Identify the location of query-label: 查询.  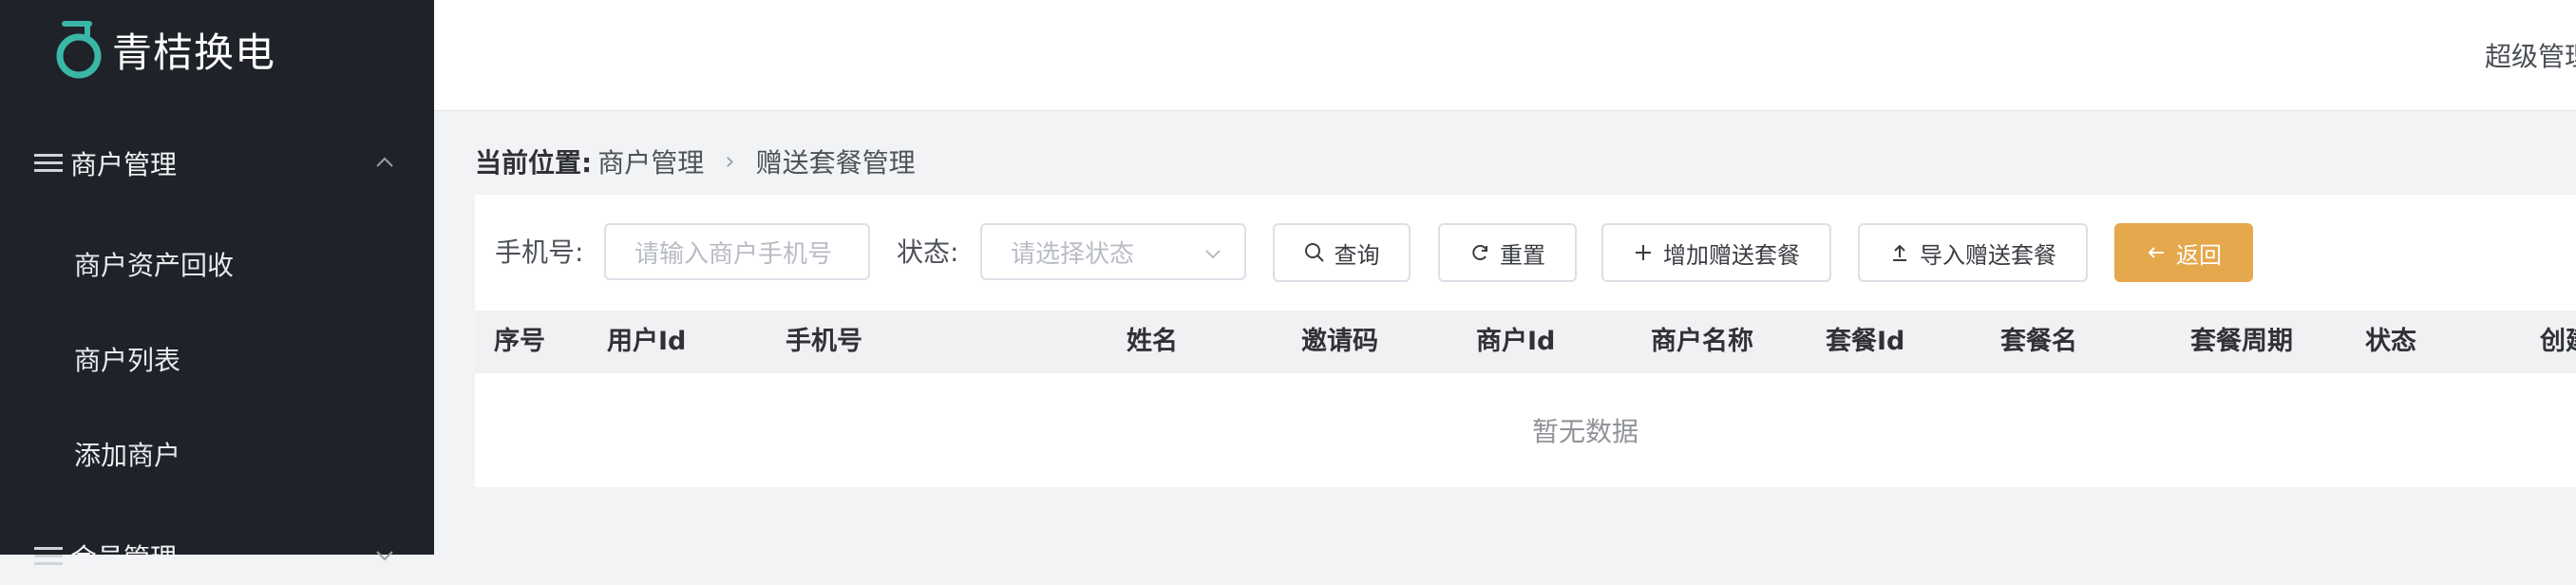
(1357, 255).